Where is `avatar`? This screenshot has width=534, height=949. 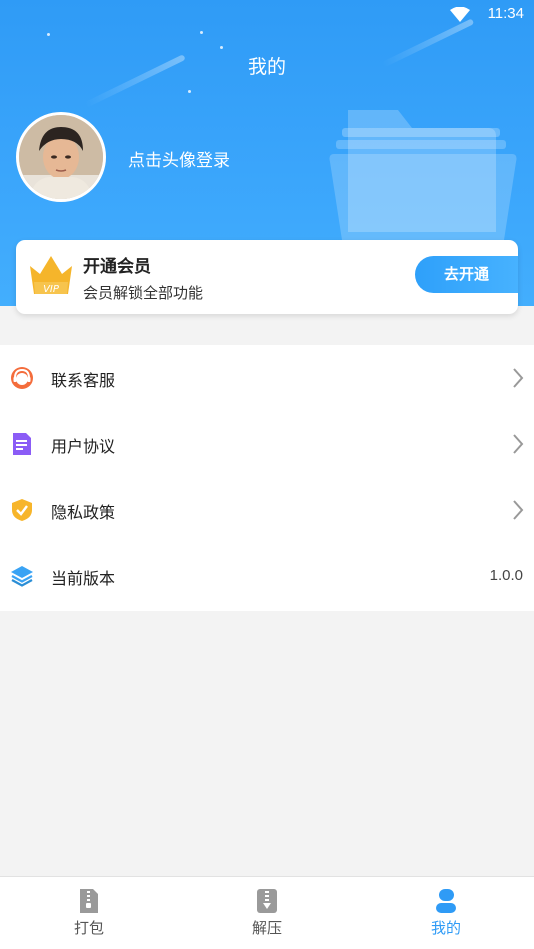
avatar is located at coordinates (61, 157).